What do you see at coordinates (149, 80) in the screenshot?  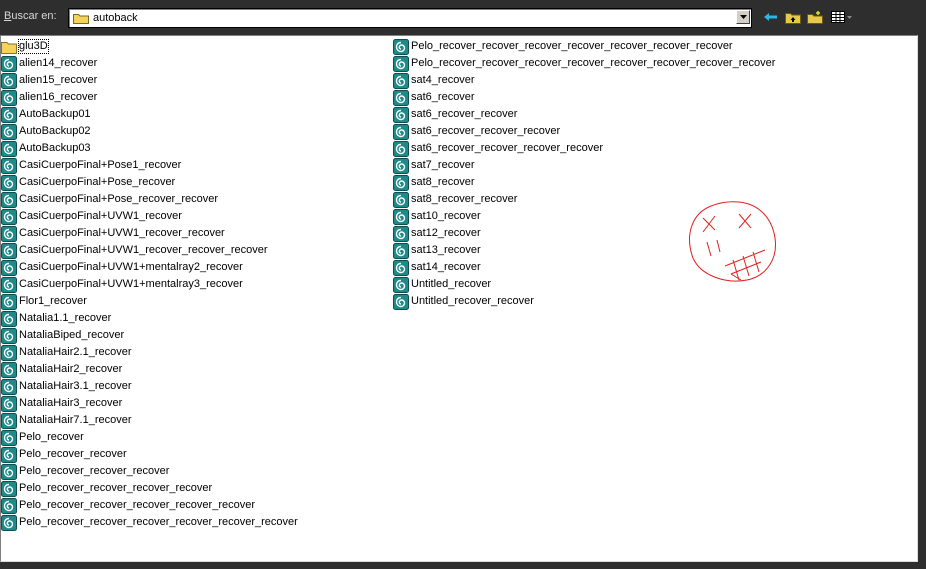 I see `file-item: alien15_recover` at bounding box center [149, 80].